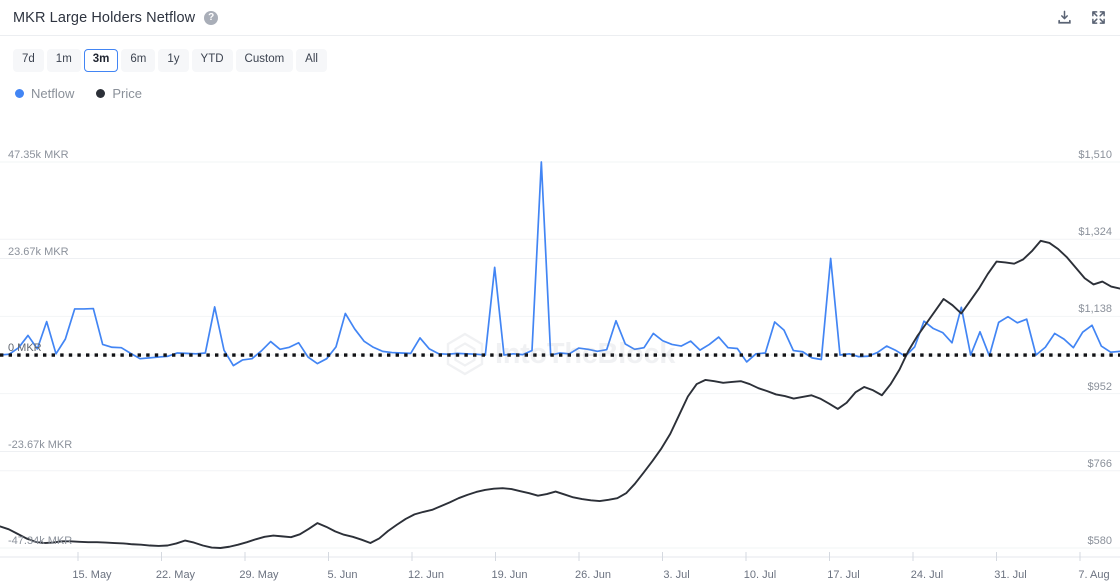  What do you see at coordinates (138, 60) in the screenshot?
I see `range-button-6m: 6m` at bounding box center [138, 60].